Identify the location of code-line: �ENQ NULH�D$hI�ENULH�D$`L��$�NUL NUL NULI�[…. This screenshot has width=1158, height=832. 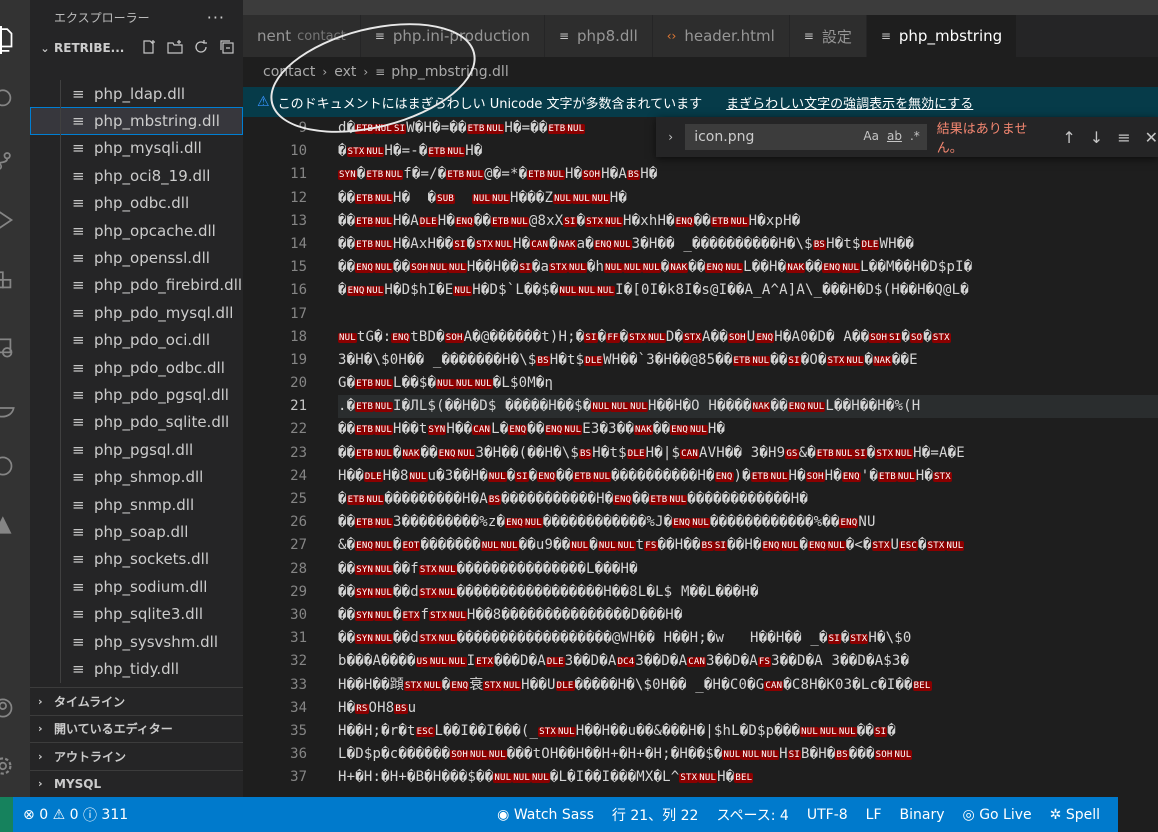
(748, 290).